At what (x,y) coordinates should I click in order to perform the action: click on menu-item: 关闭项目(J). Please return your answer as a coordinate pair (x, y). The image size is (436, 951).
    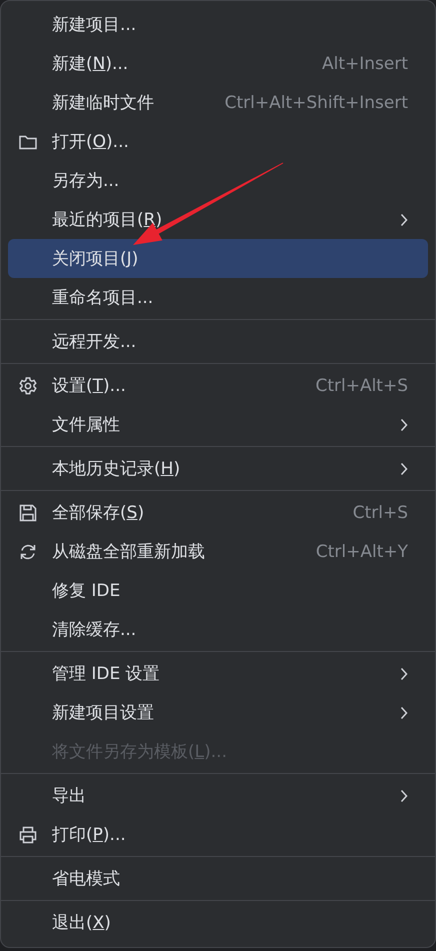
    Looking at the image, I should click on (218, 258).